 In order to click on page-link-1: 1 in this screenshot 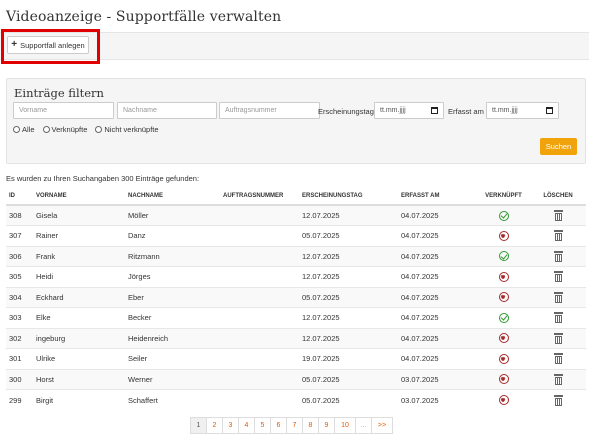, I will do `click(198, 425)`.